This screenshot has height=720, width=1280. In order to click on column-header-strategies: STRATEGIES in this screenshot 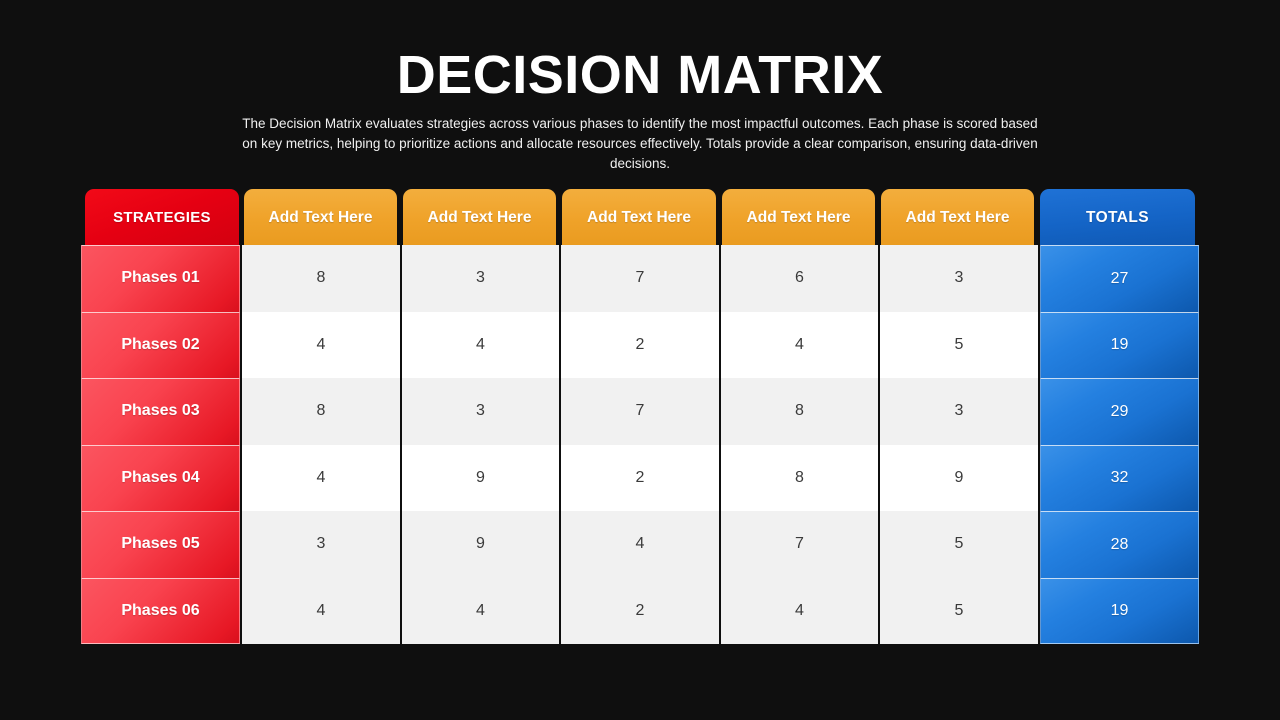, I will do `click(162, 217)`.